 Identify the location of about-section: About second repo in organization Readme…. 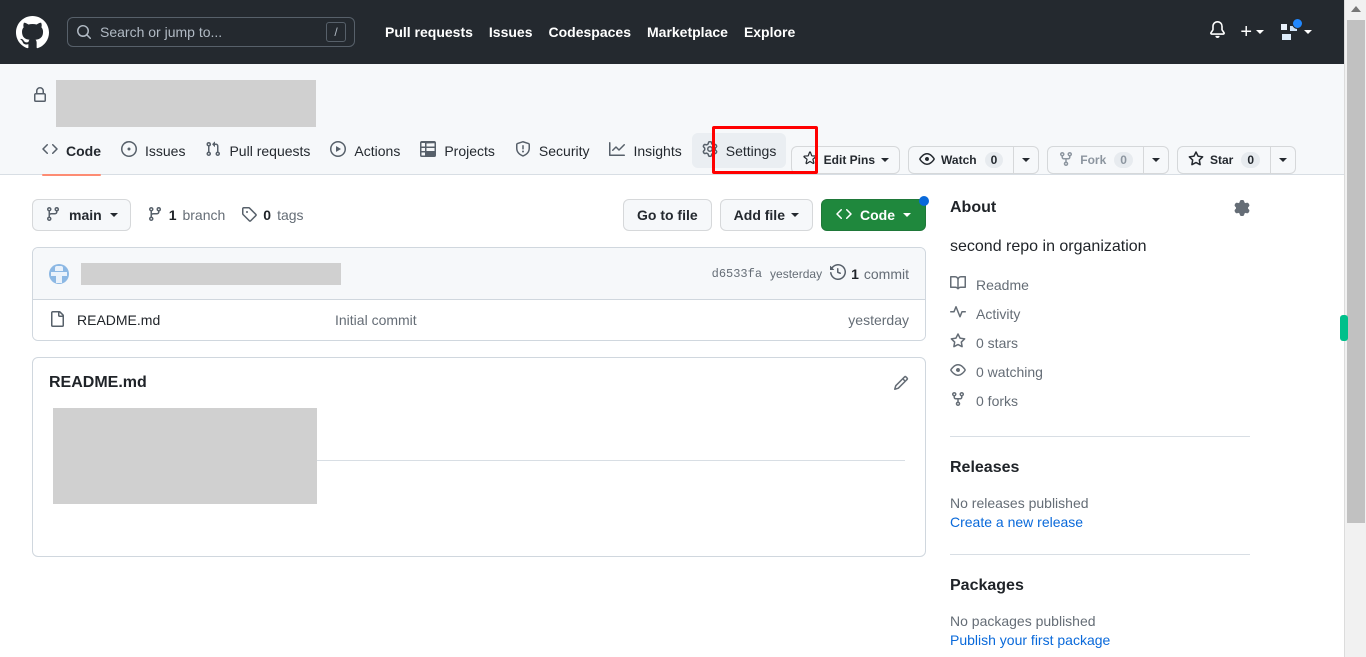
(1100, 305).